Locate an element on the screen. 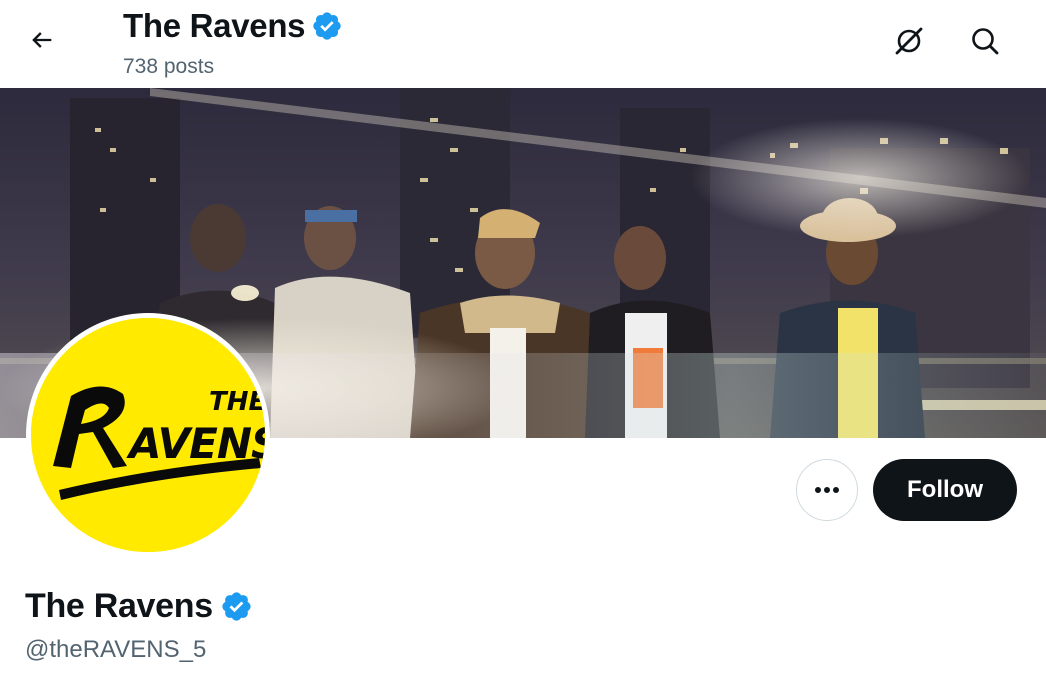  back-button is located at coordinates (42, 42).